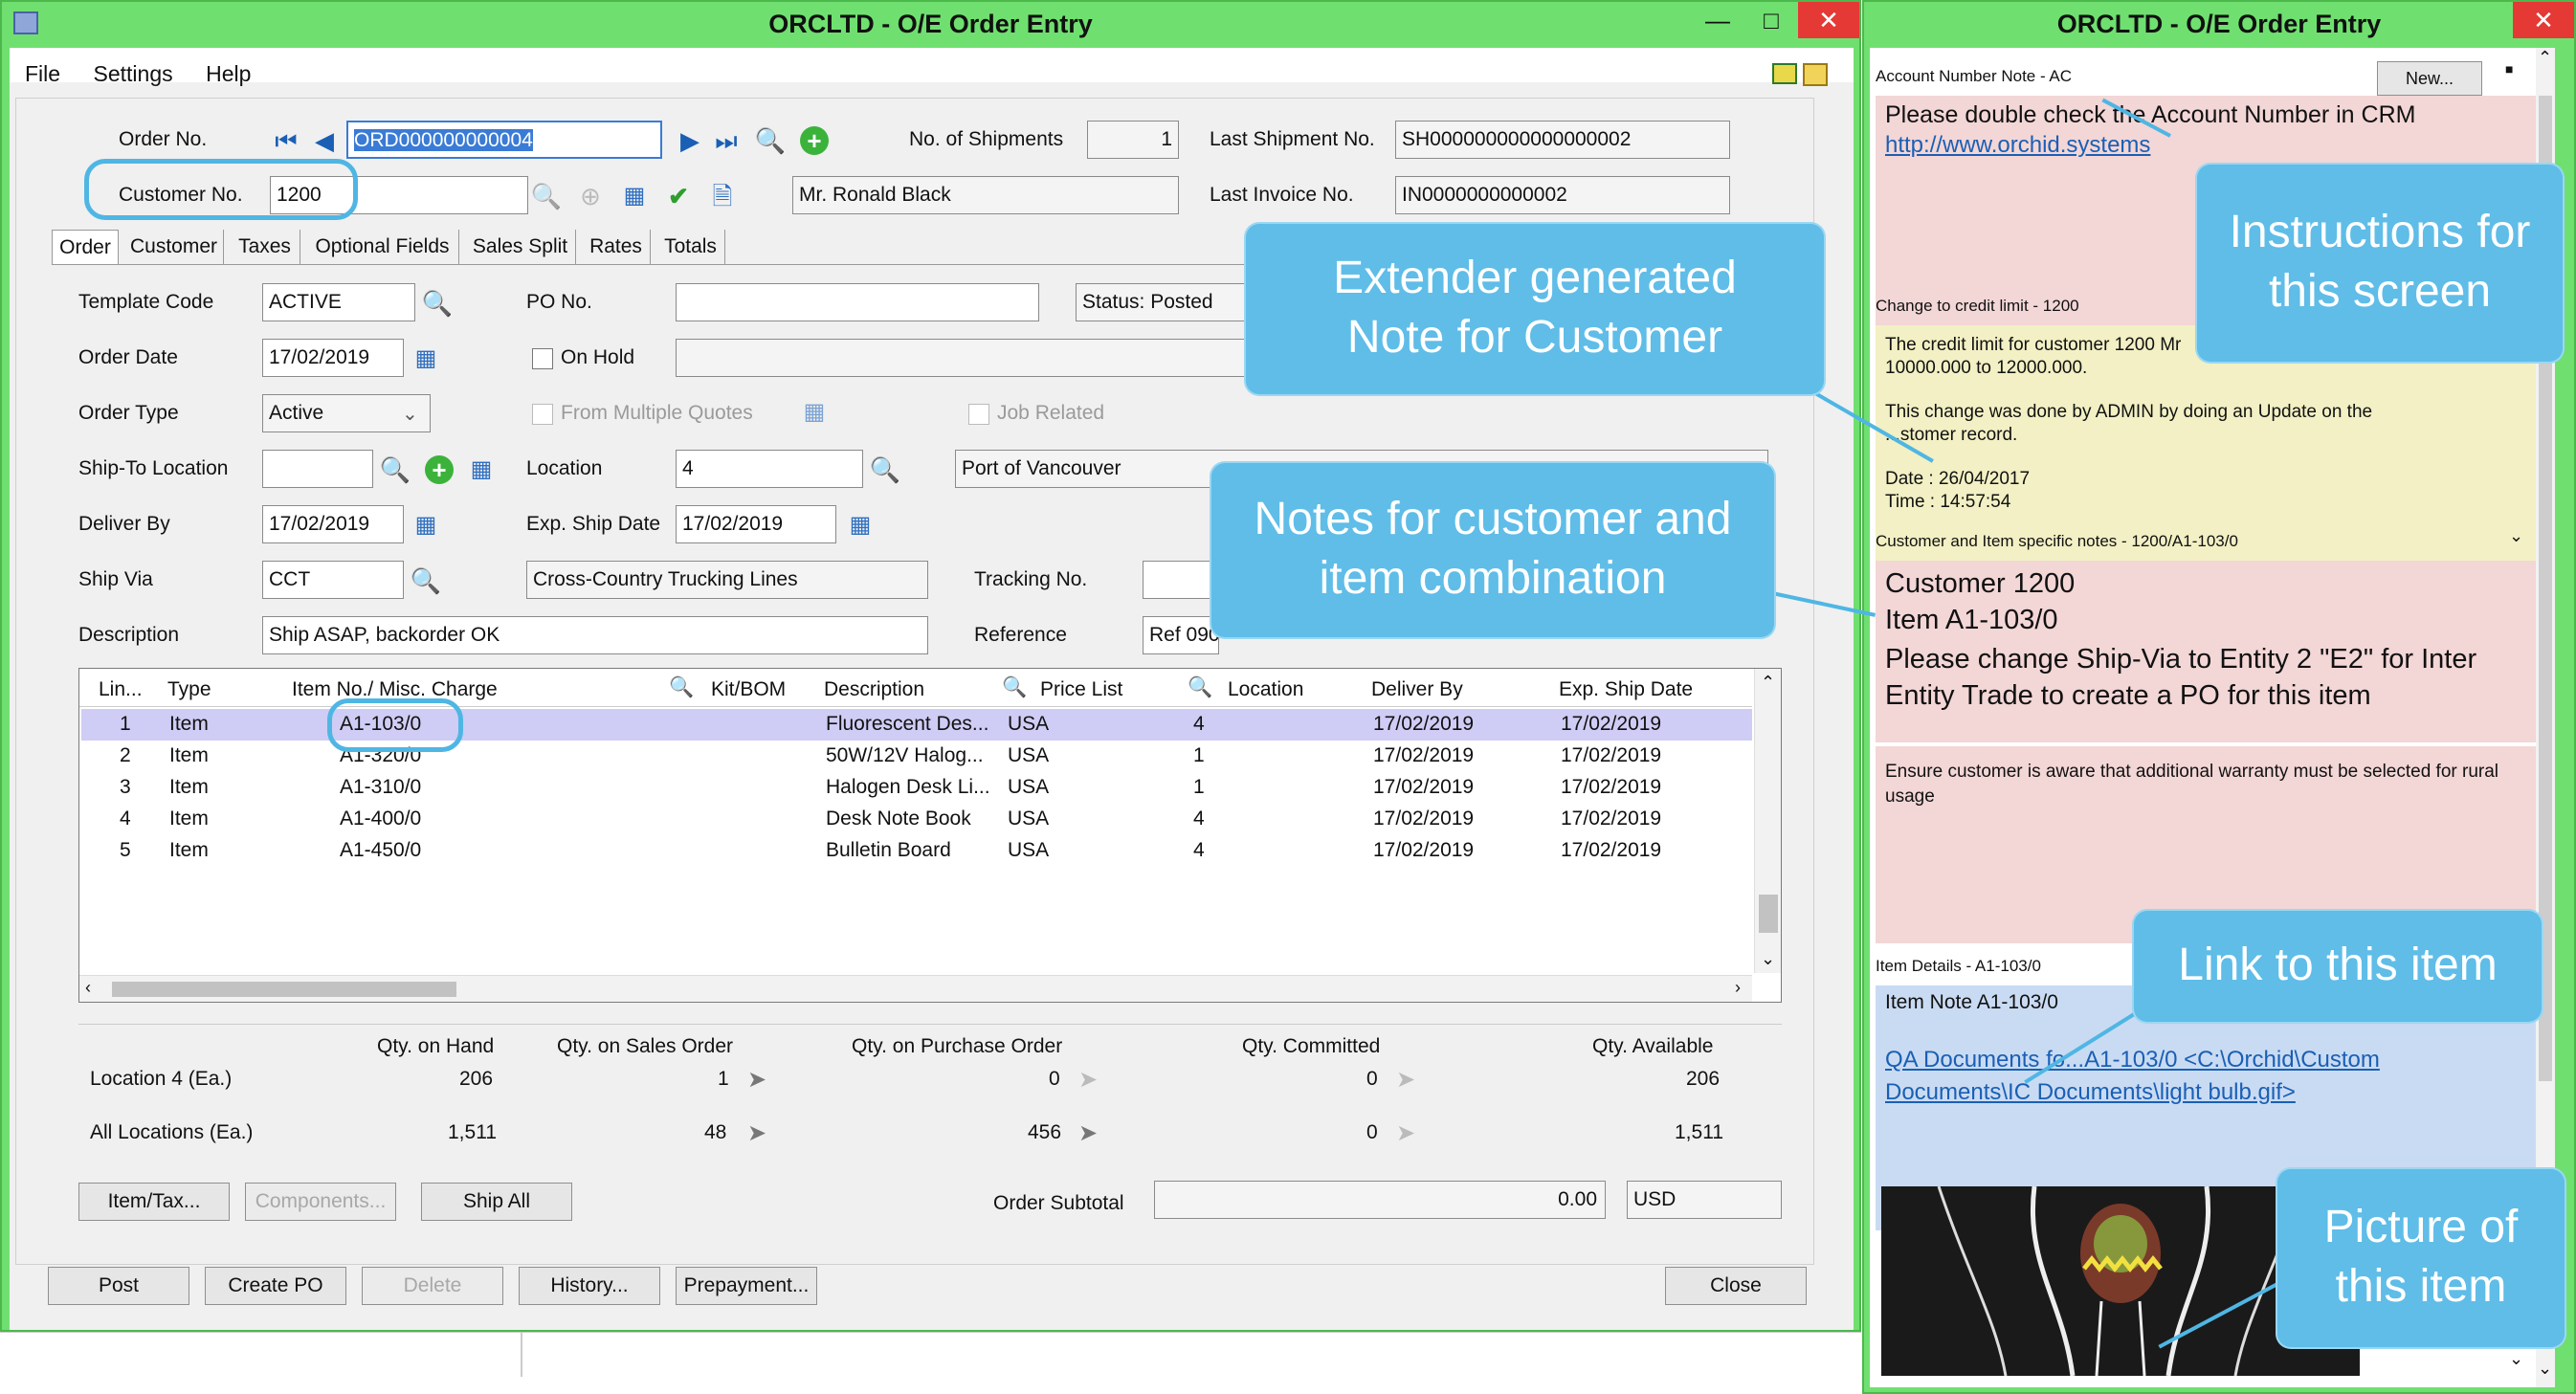 Image resolution: width=2576 pixels, height=1394 pixels. I want to click on horizontal-scrollbar: ‹ ›, so click(915, 988).